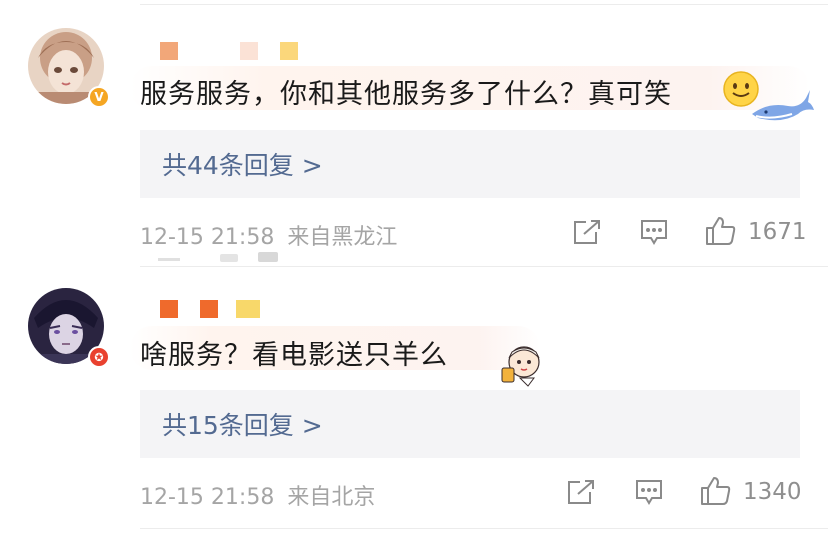 The image size is (828, 543). What do you see at coordinates (525, 366) in the screenshot?
I see `chibi-sticker-icon` at bounding box center [525, 366].